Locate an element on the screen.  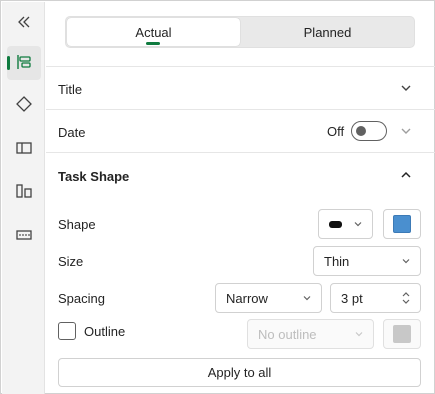
title-section-label: Title is located at coordinates (70, 89).